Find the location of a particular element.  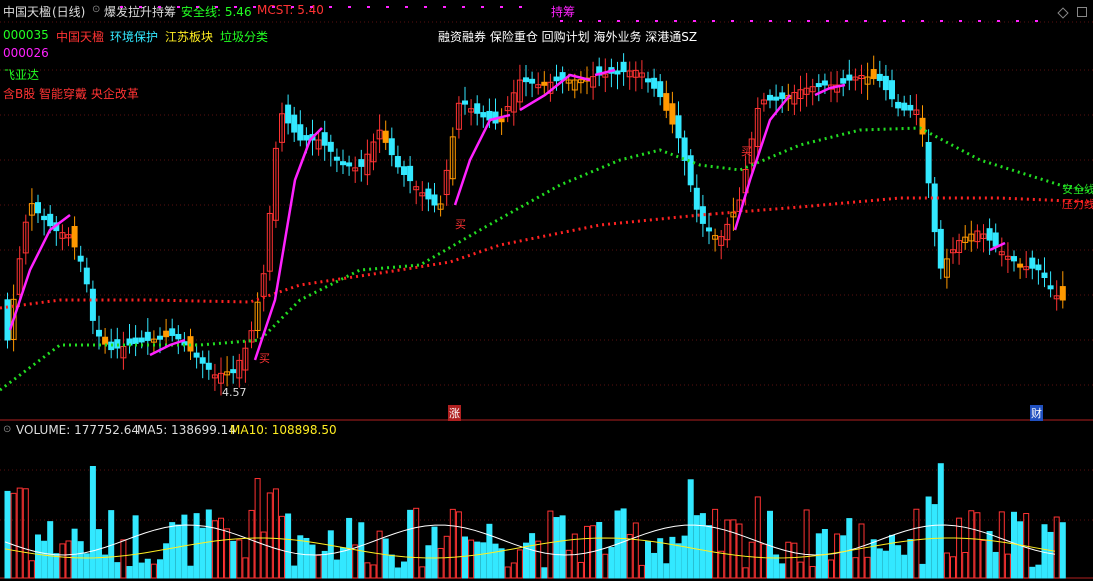

safe-line-label: 安全线 is located at coordinates (1077, 189).